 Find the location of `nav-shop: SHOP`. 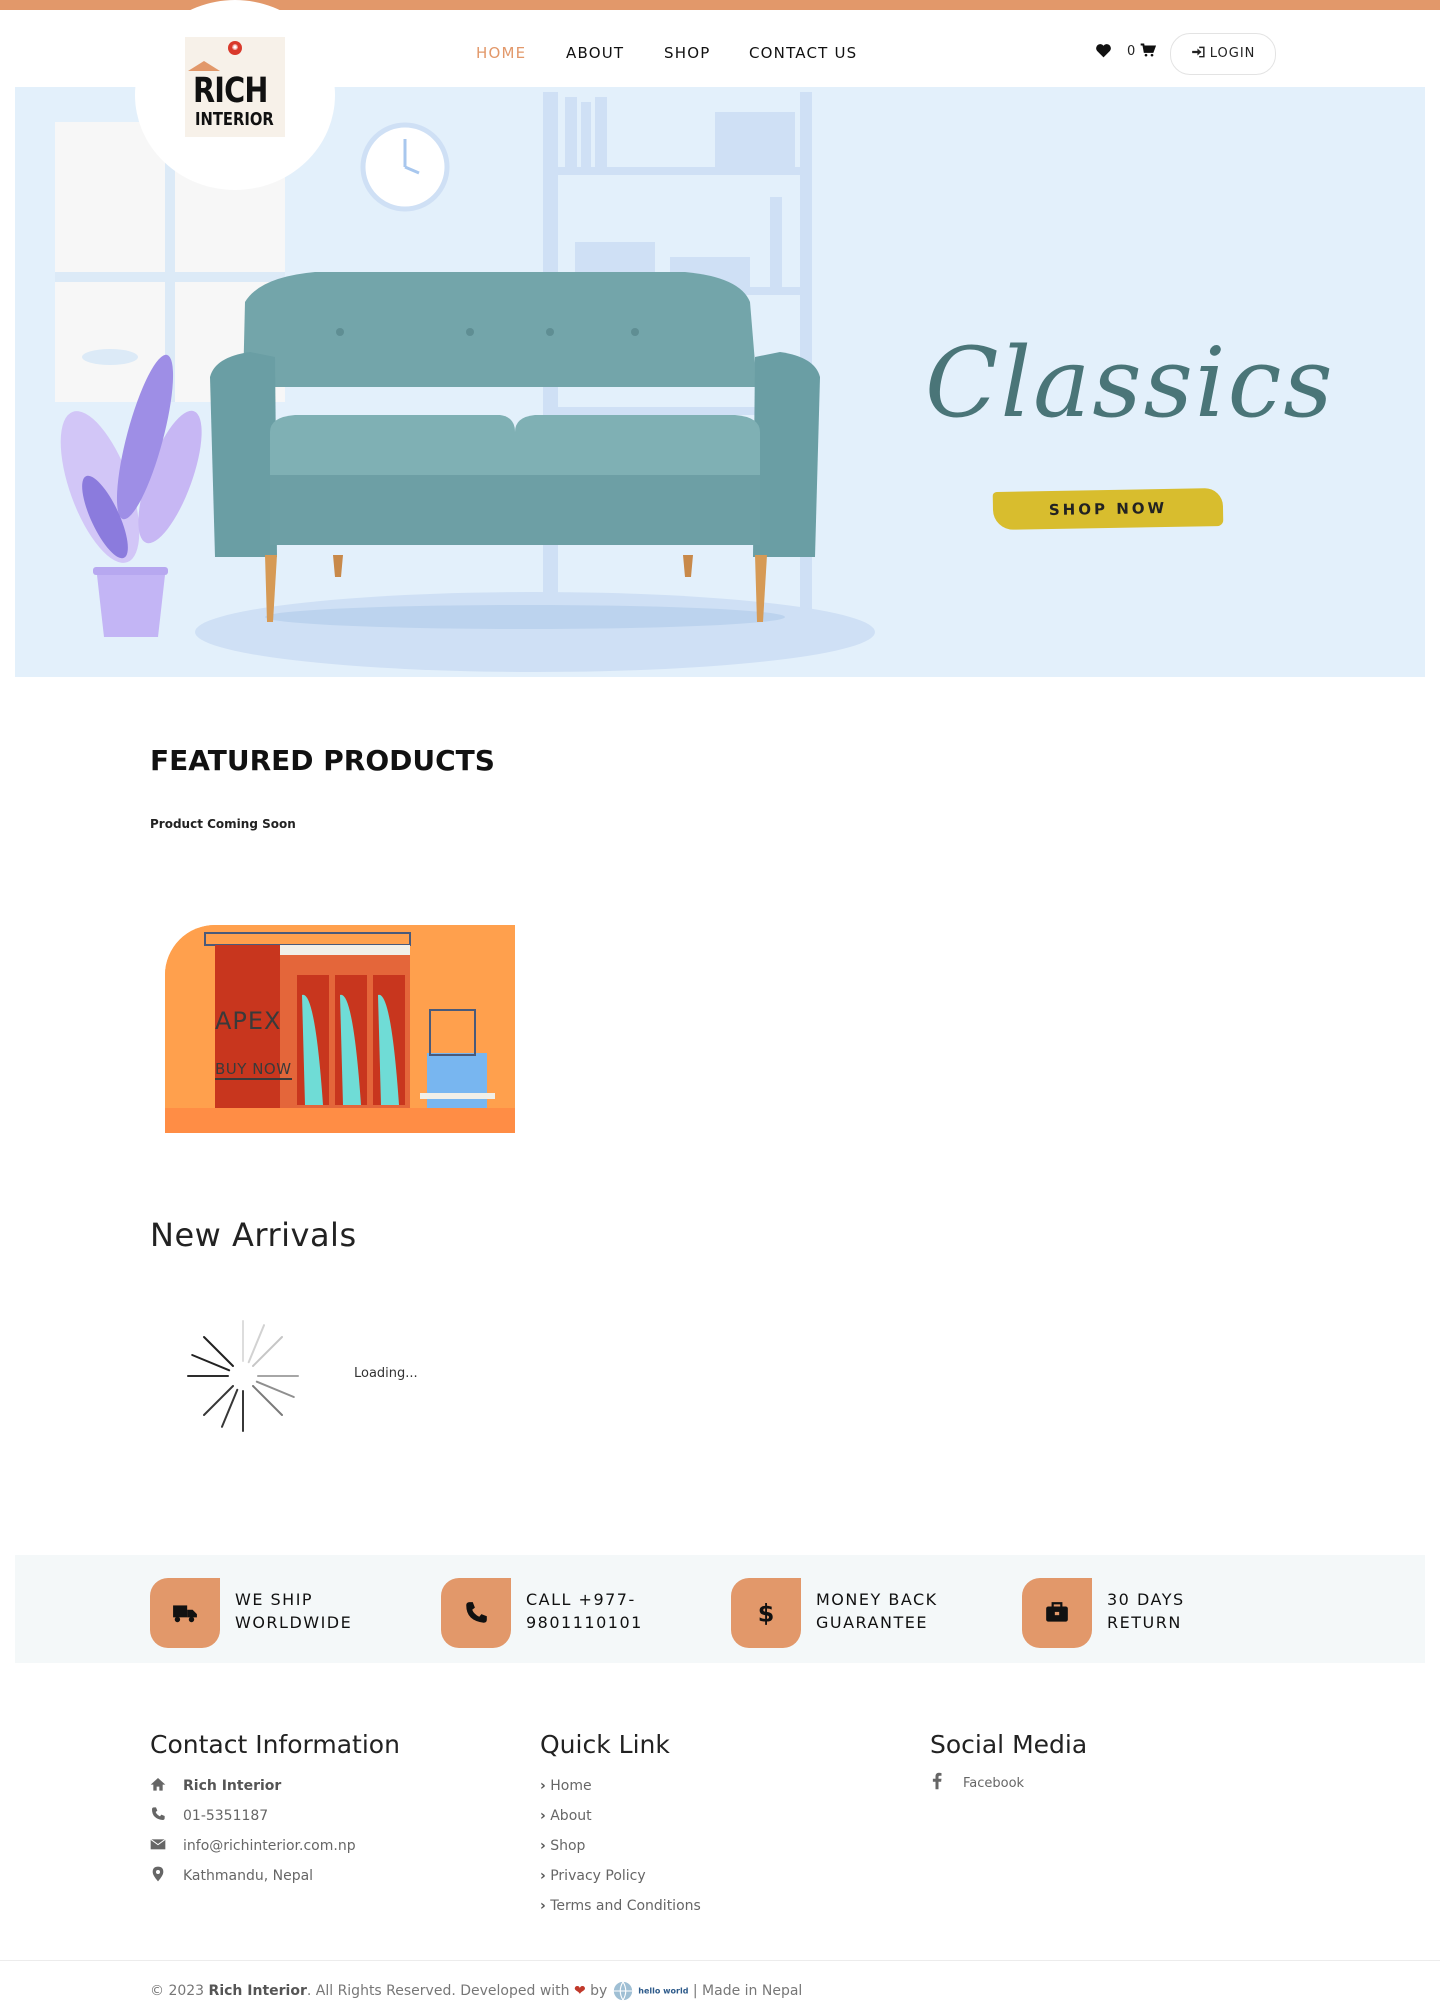

nav-shop: SHOP is located at coordinates (687, 53).